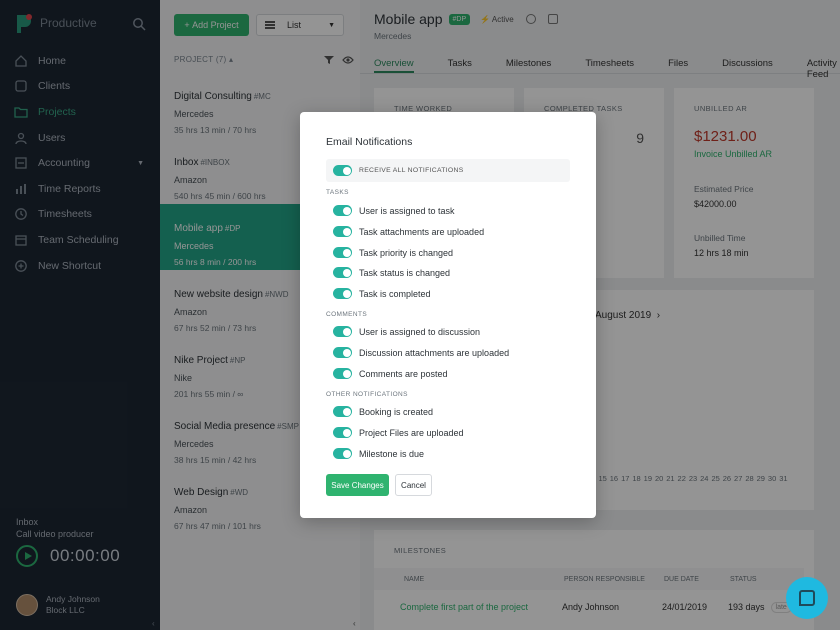 This screenshot has height=630, width=840. What do you see at coordinates (382, 293) in the screenshot?
I see `notification-toggle-row: Task is completed` at bounding box center [382, 293].